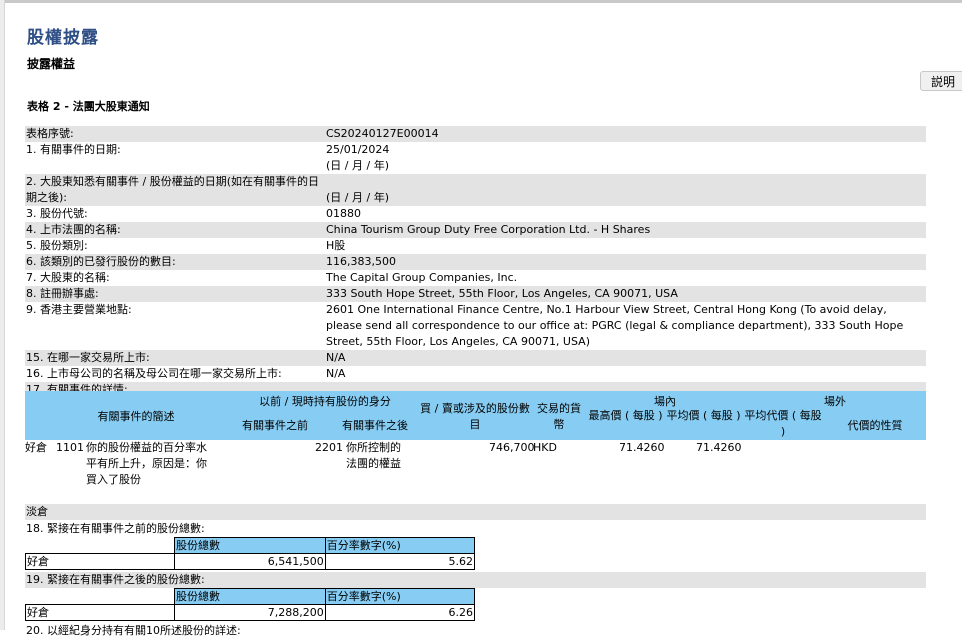  I want to click on row-high-price: 71.4260, so click(642, 447).